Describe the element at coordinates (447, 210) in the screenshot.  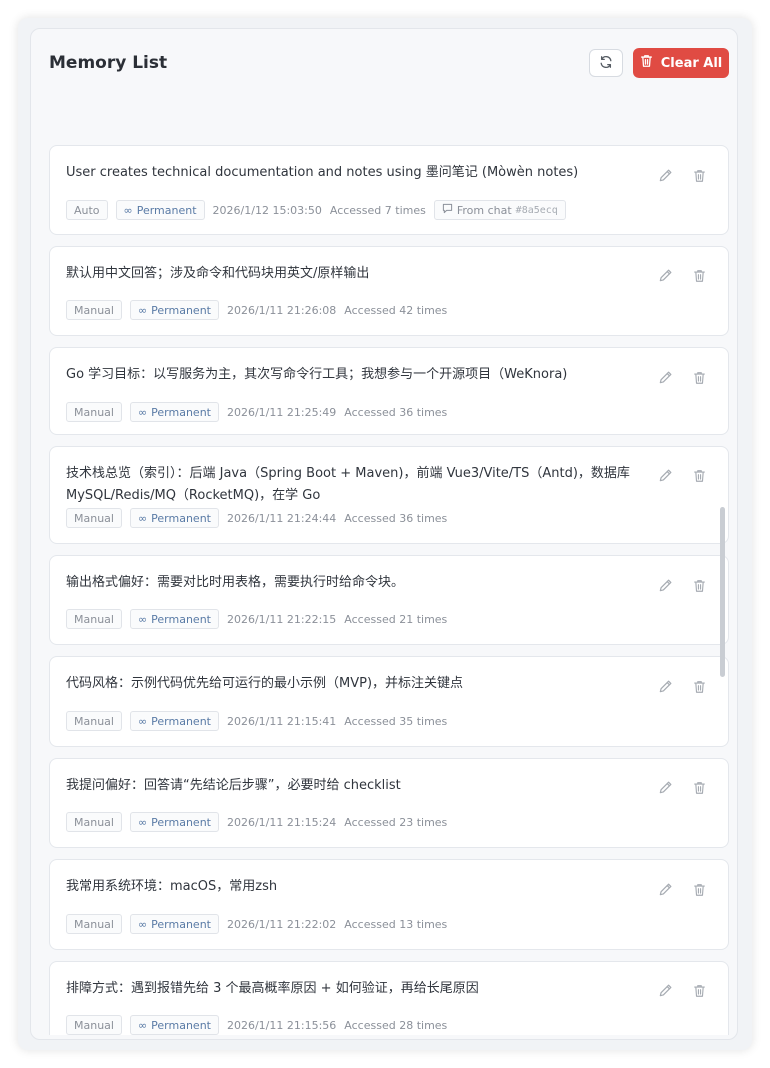
I see `chat-bubble-icon` at that location.